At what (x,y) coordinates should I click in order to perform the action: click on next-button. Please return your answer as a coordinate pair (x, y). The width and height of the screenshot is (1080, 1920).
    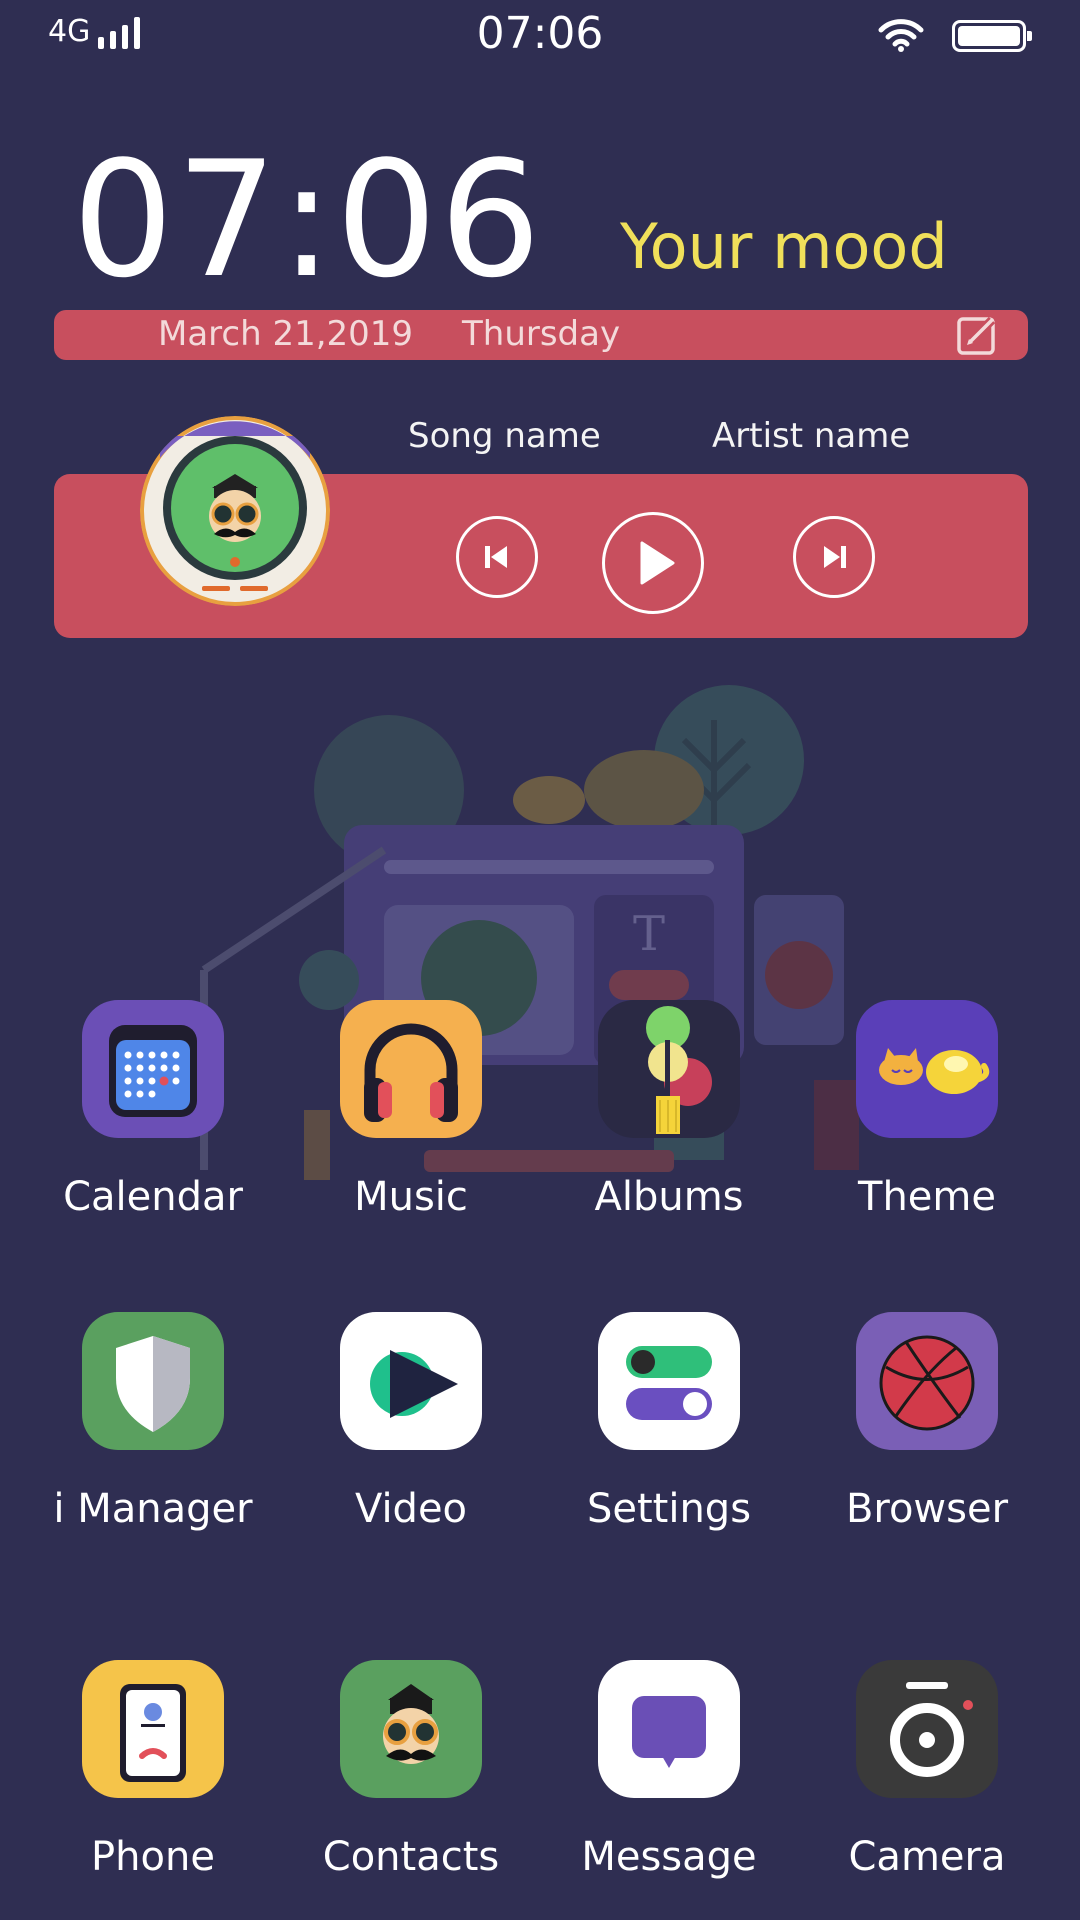
    Looking at the image, I should click on (834, 557).